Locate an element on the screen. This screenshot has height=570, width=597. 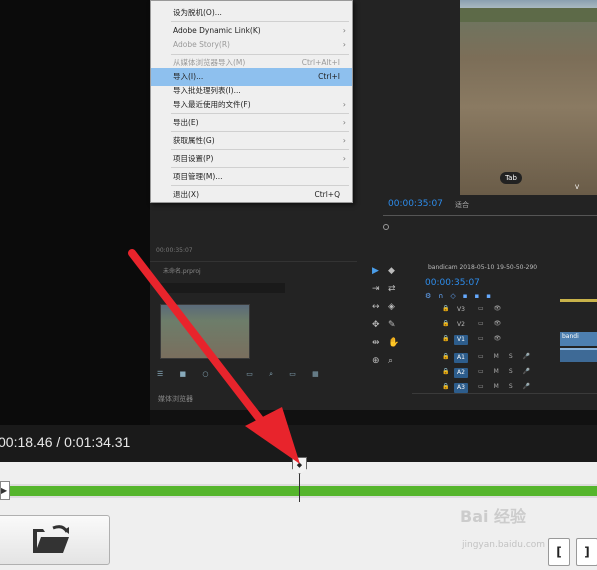
source-timecode: 00:00:35:07 is located at coordinates (174, 250).